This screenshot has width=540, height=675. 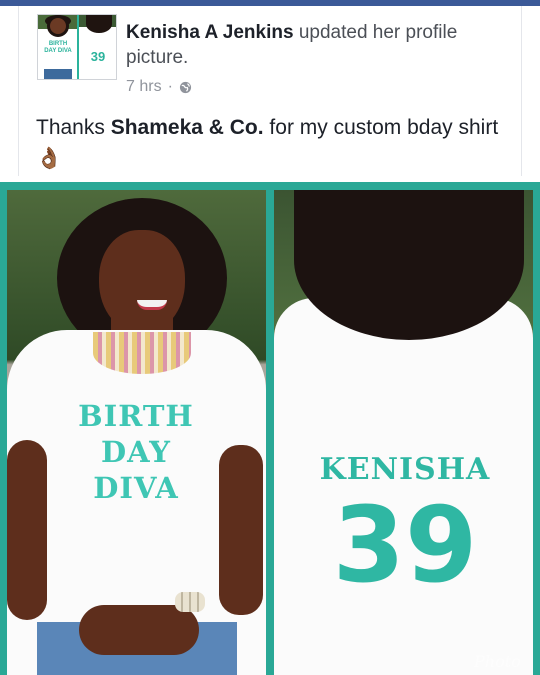 I want to click on shirt-line-2: DAY, so click(x=136, y=452).